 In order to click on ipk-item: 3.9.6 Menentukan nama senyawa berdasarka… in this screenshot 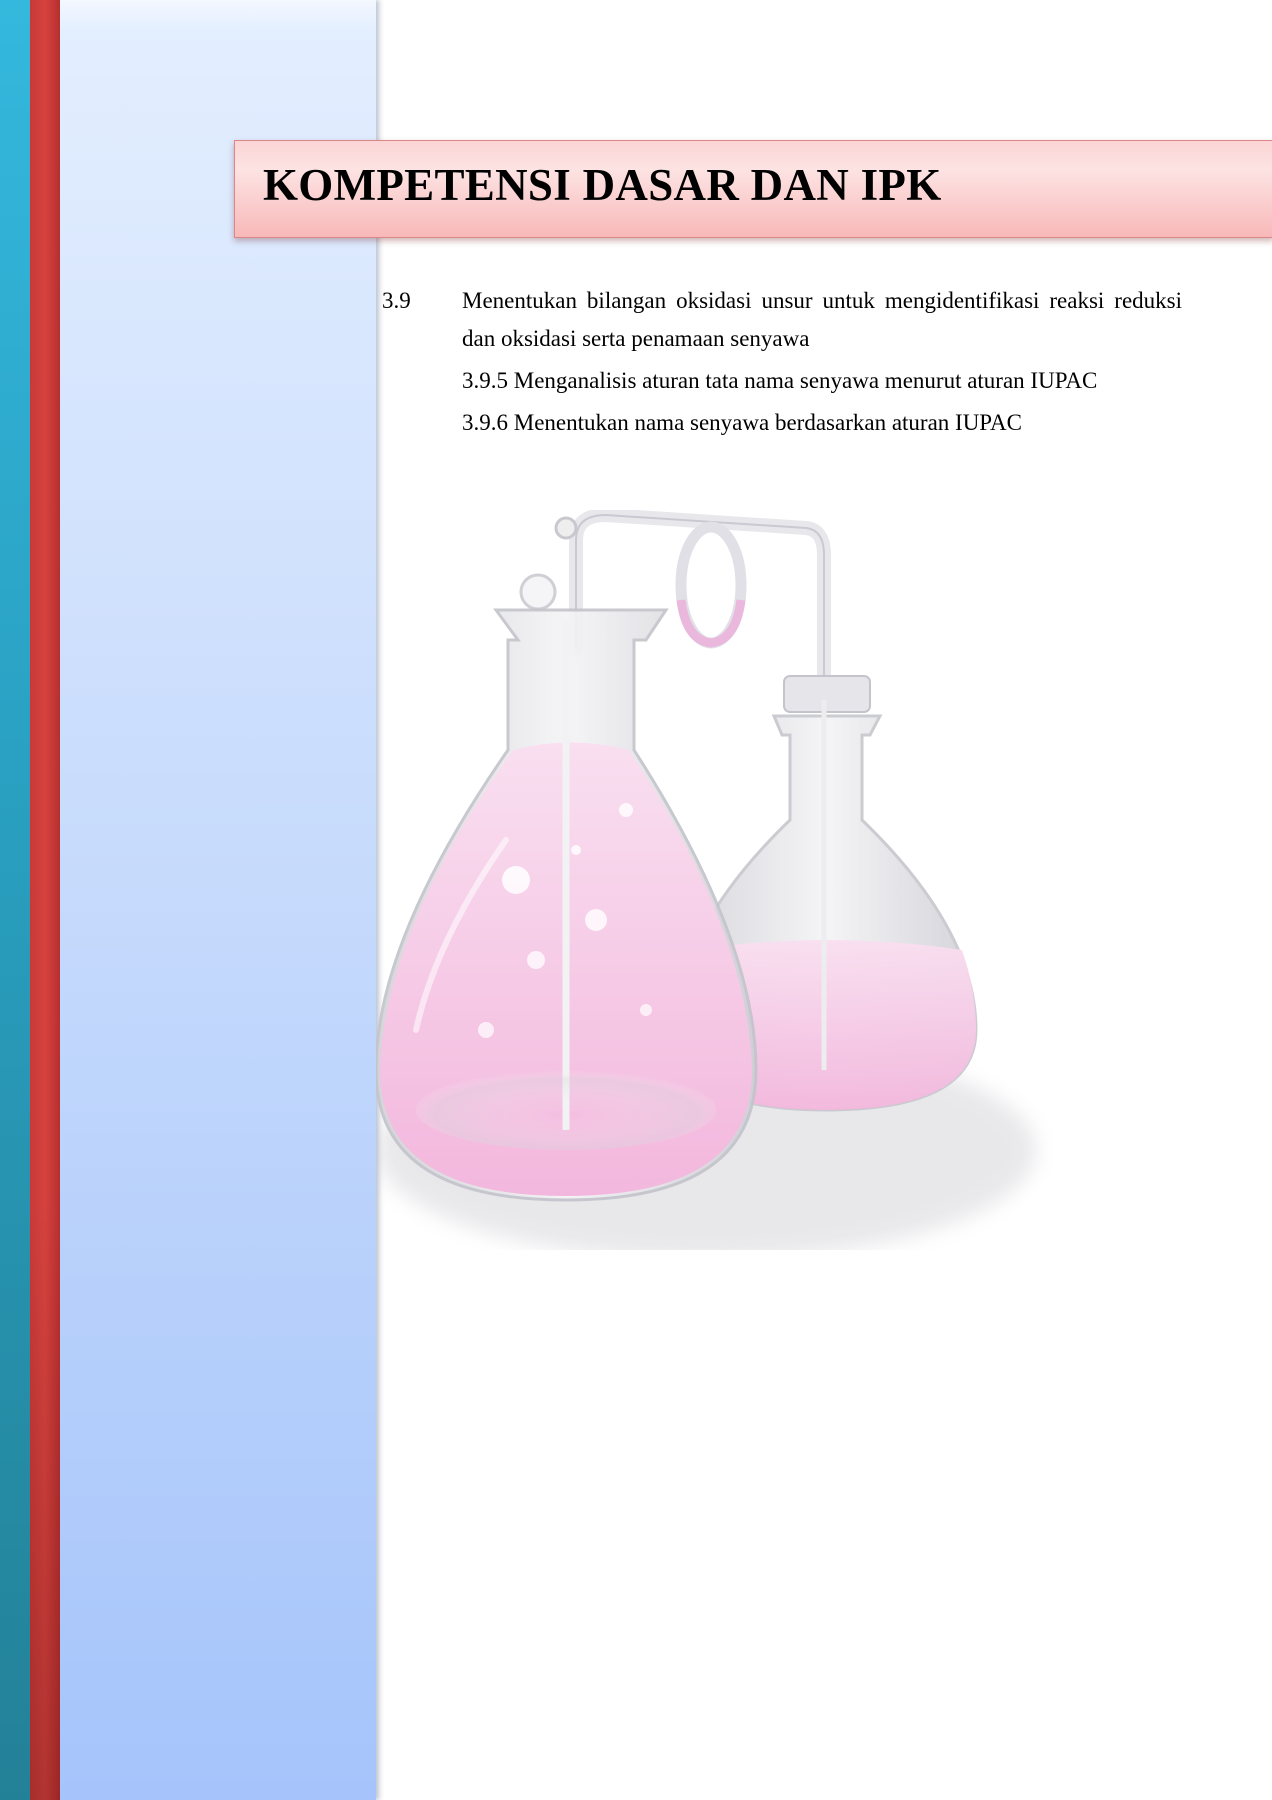, I will do `click(742, 422)`.